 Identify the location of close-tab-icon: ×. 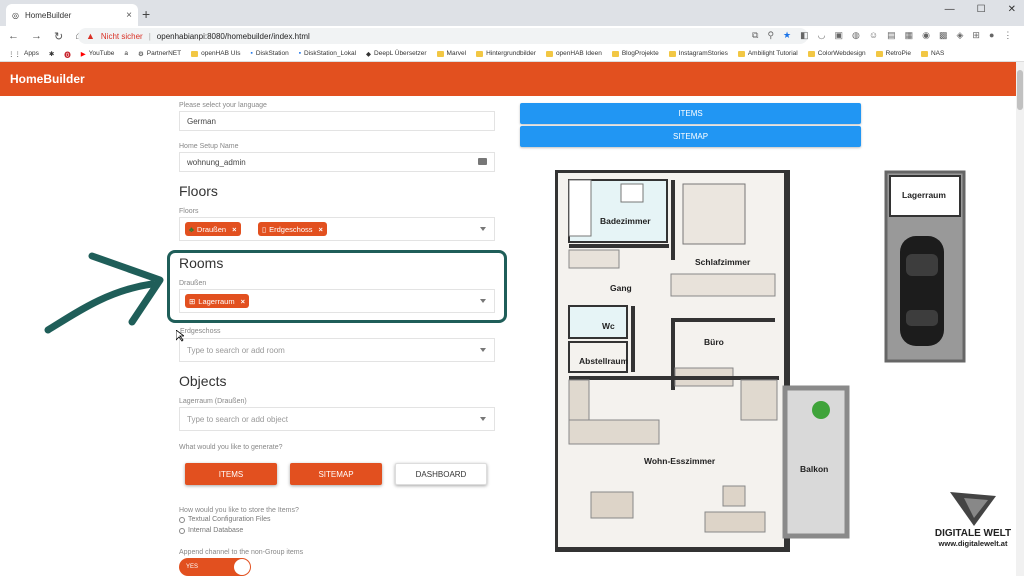
(129, 15).